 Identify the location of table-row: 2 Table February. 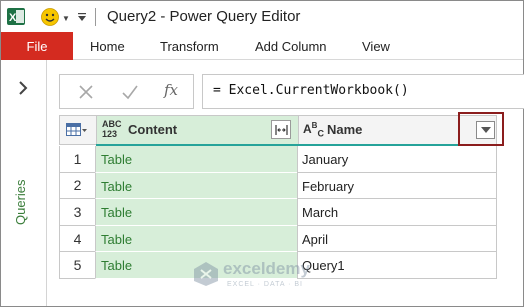
(278, 186).